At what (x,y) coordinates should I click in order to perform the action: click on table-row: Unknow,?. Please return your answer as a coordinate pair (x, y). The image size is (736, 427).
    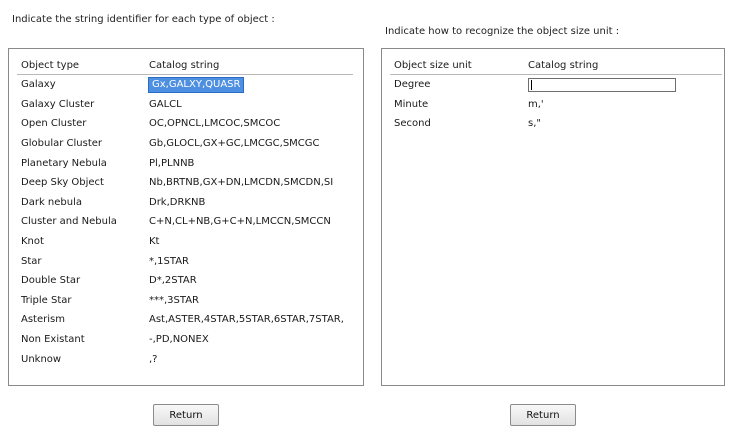
    Looking at the image, I should click on (185, 359).